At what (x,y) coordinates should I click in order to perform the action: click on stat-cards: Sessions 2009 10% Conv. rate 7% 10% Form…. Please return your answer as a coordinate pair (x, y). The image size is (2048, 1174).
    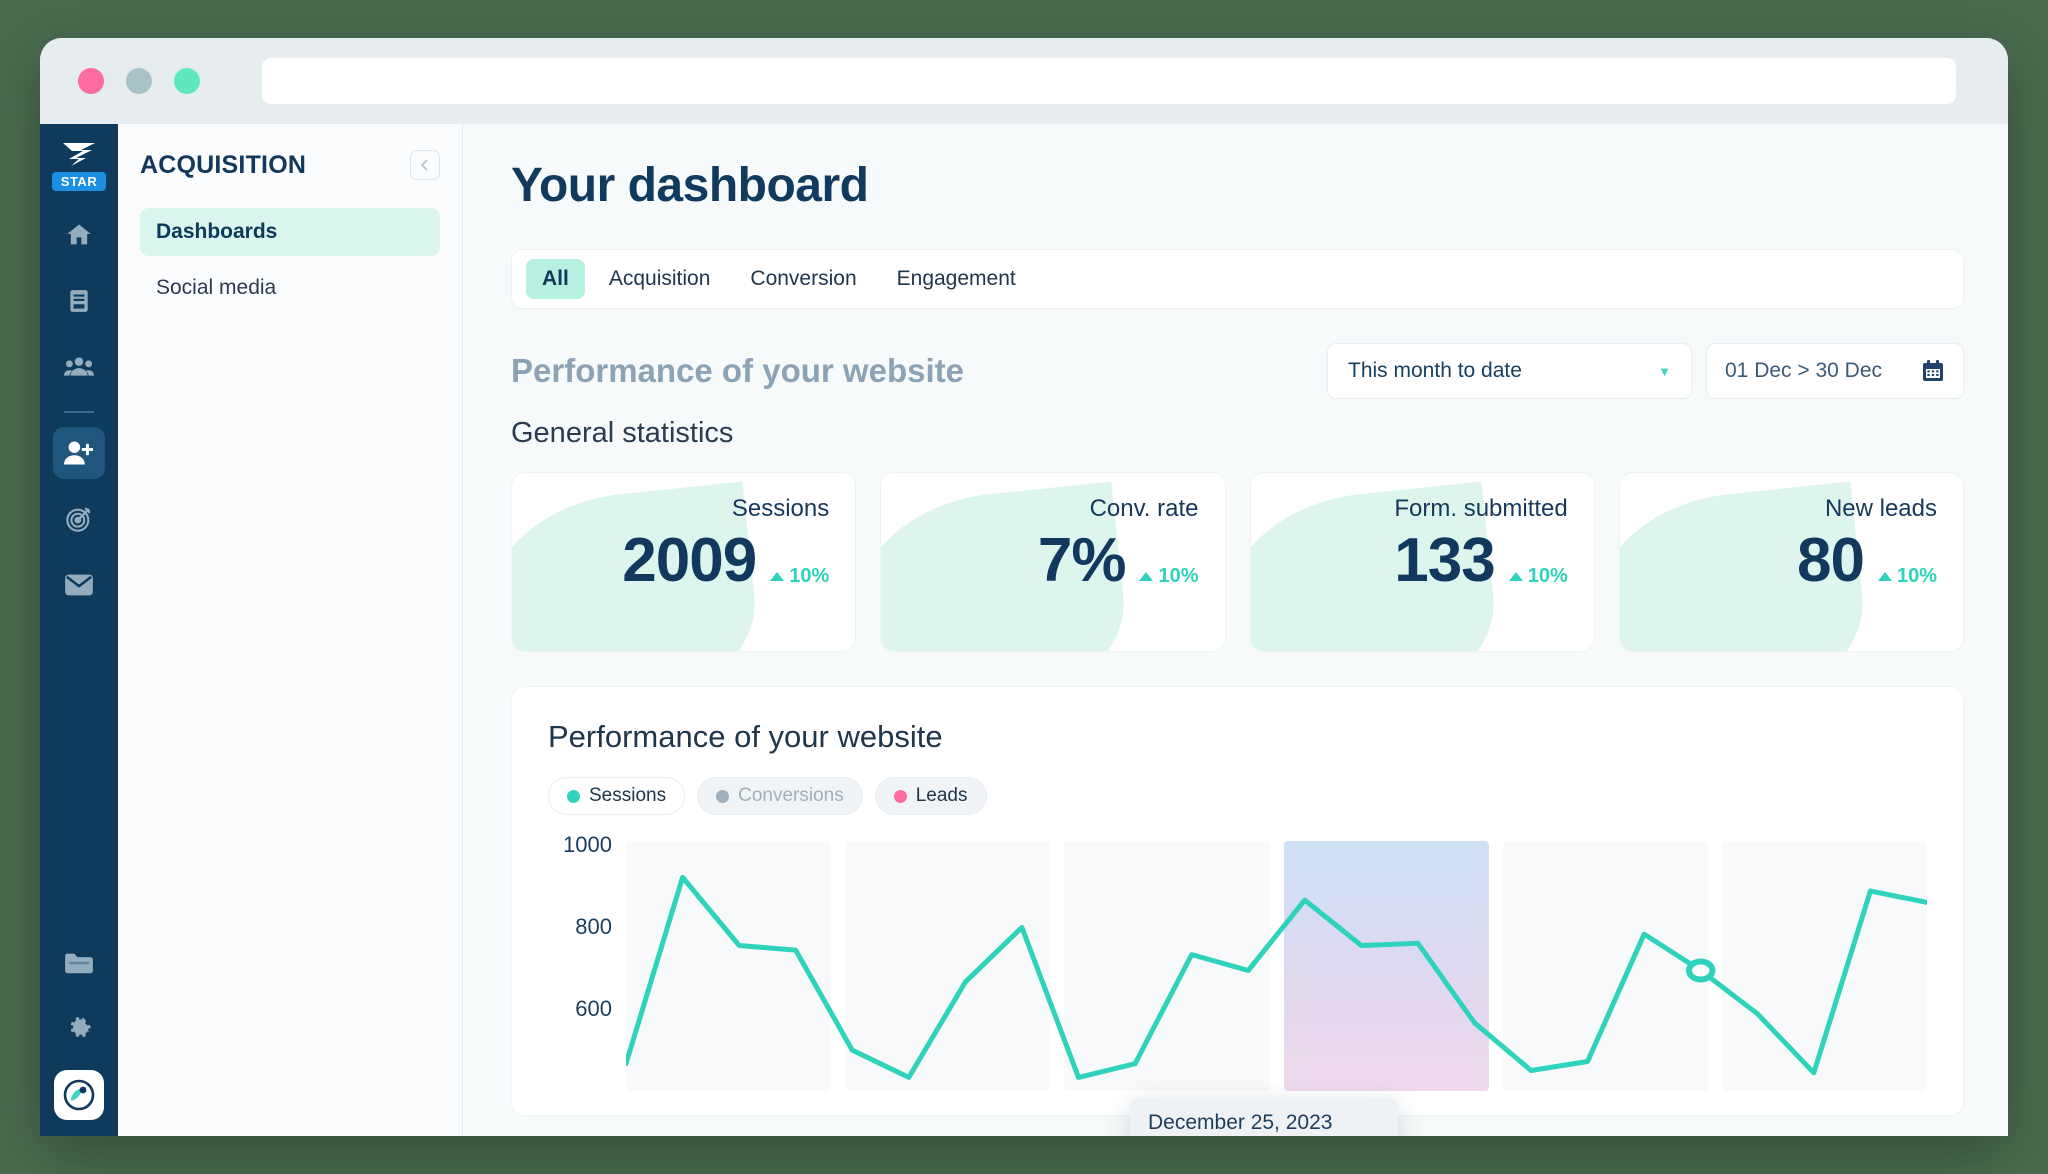
    Looking at the image, I should click on (1237, 562).